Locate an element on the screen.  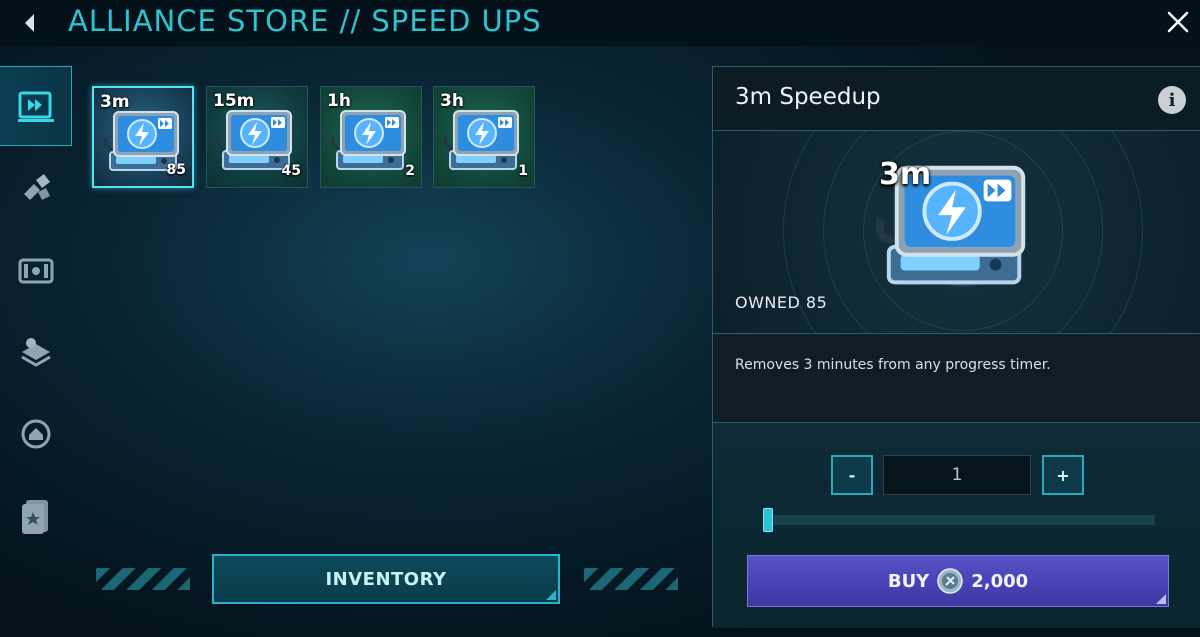
alliance-coin-icon is located at coordinates (950, 581).